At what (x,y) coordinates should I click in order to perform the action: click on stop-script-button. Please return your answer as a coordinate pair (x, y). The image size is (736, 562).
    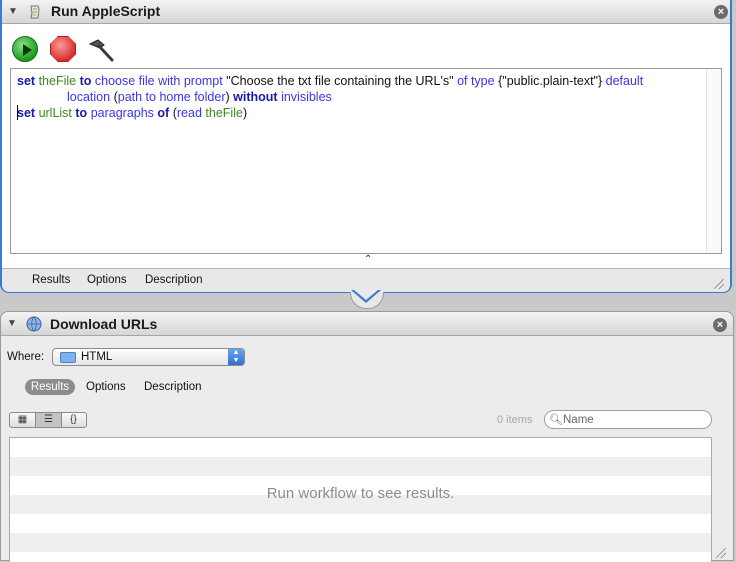
    Looking at the image, I should click on (63, 49).